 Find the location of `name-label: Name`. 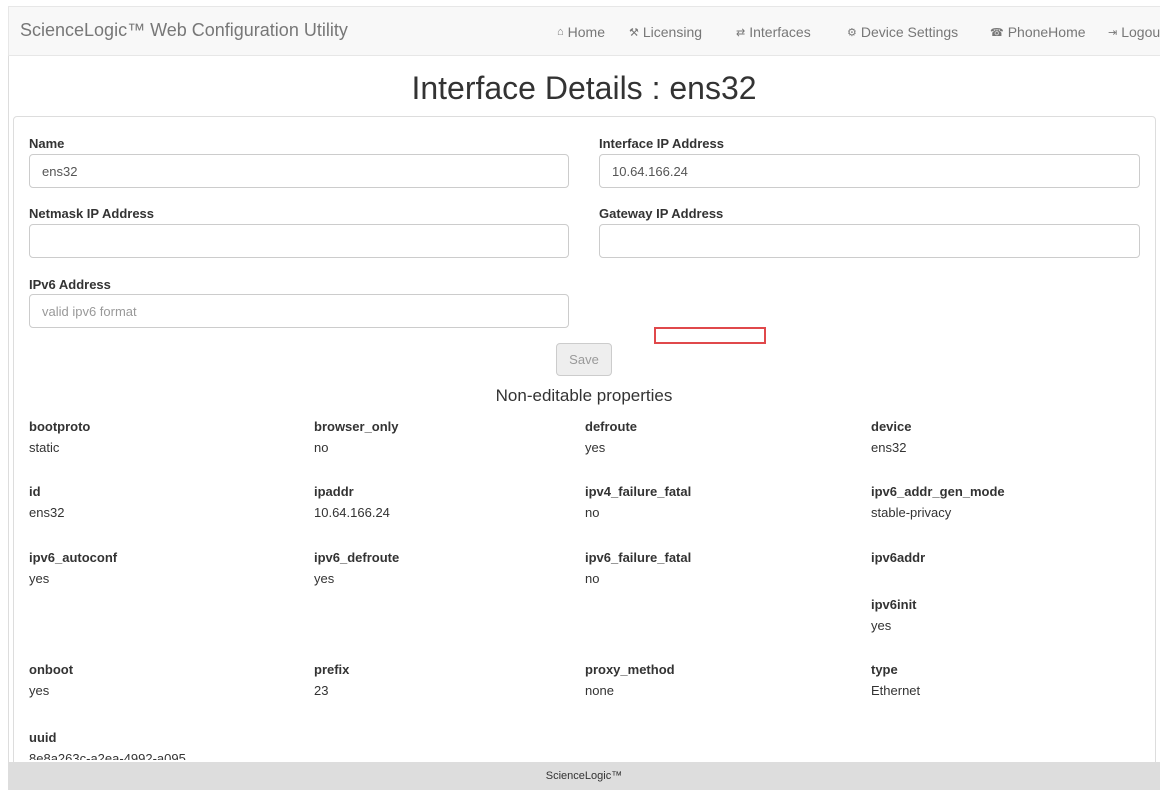

name-label: Name is located at coordinates (47, 143).